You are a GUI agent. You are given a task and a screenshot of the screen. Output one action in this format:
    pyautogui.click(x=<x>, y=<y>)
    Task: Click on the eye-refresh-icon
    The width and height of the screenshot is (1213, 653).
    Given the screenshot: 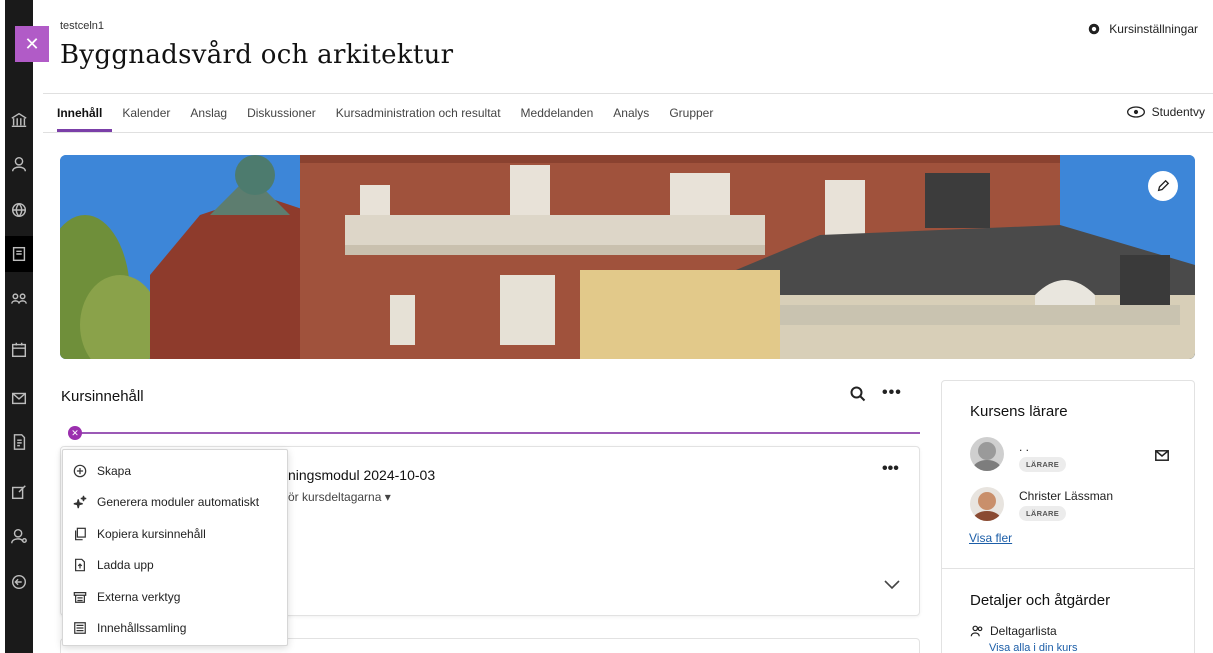 What is the action you would take?
    pyautogui.click(x=1135, y=112)
    